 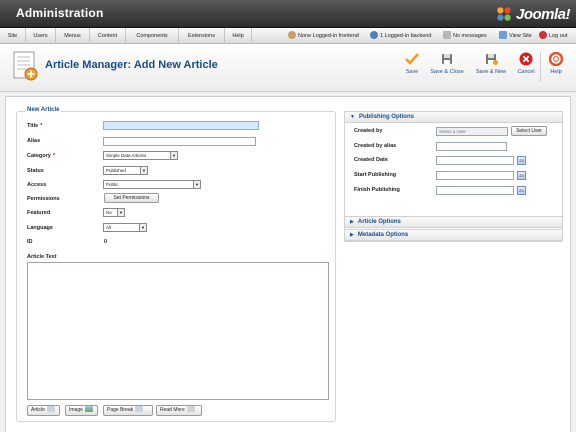 What do you see at coordinates (556, 72) in the screenshot?
I see `help-label: Help` at bounding box center [556, 72].